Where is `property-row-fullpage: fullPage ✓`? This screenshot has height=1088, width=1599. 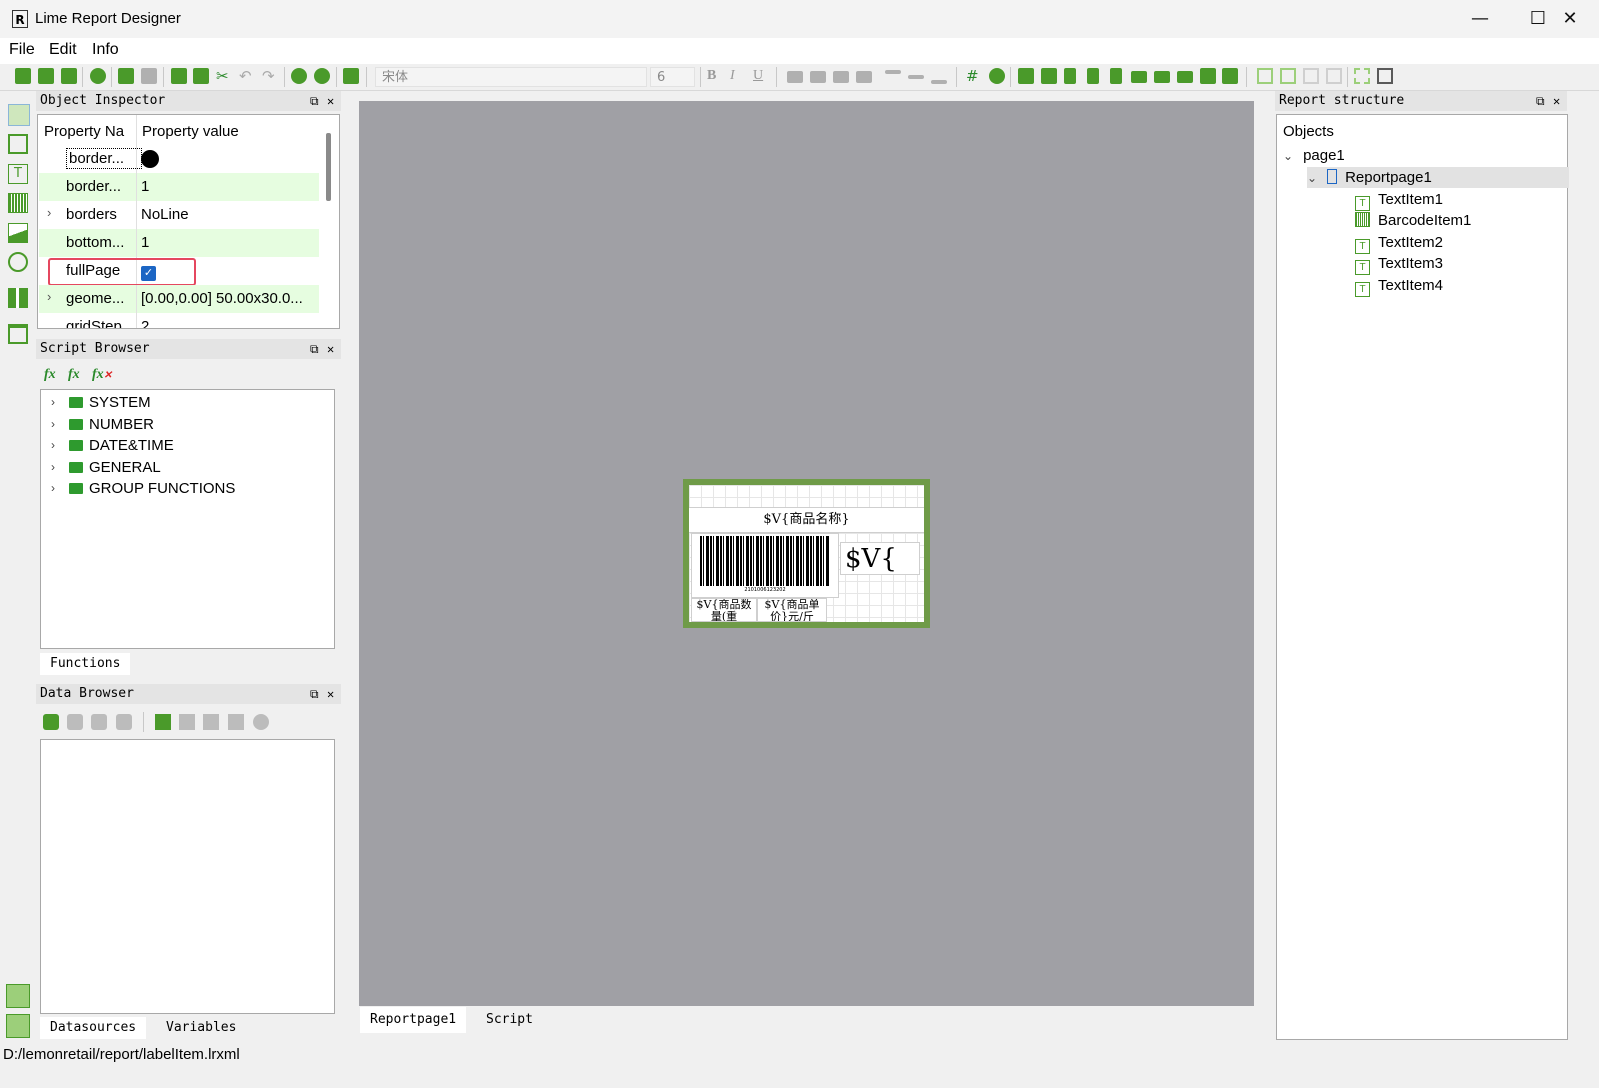
property-row-fullpage: fullPage ✓ is located at coordinates (179, 271).